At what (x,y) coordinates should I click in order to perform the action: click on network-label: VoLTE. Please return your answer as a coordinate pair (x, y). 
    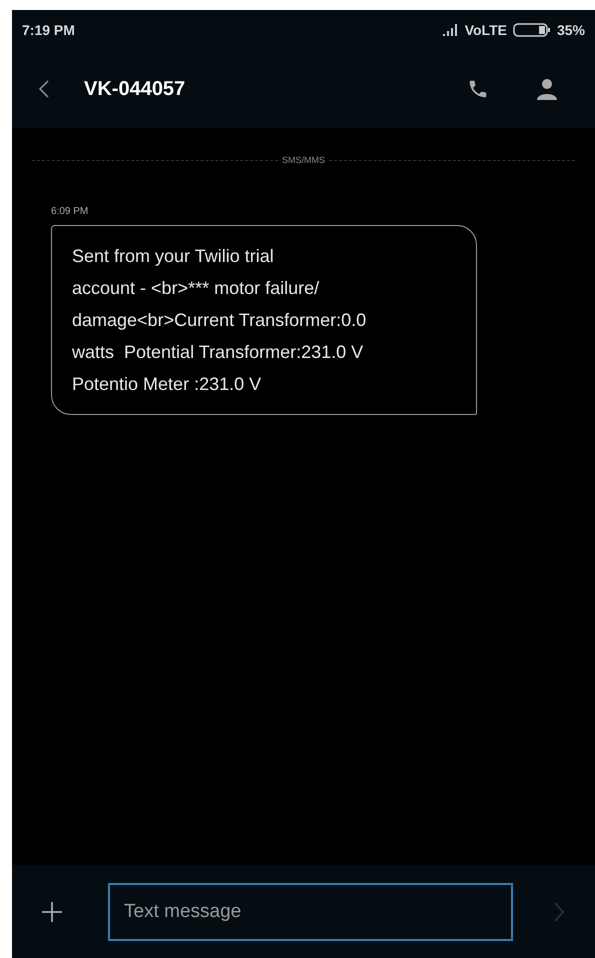
    Looking at the image, I should click on (485, 30).